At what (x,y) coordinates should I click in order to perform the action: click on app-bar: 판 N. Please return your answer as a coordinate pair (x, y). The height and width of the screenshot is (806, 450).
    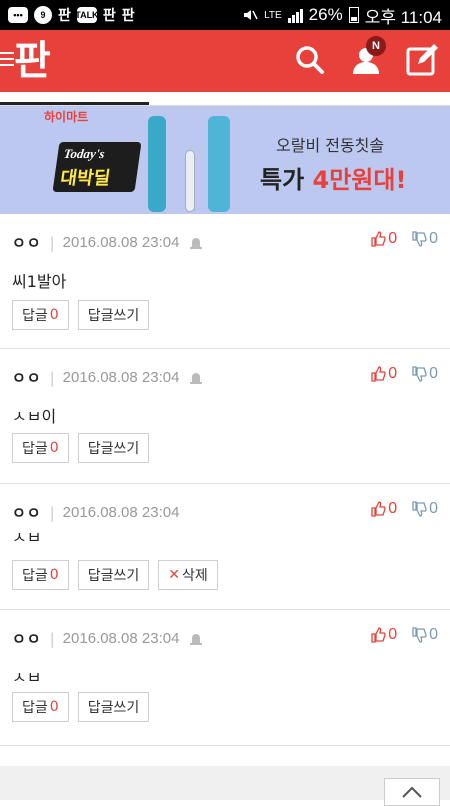
    Looking at the image, I should click on (225, 61).